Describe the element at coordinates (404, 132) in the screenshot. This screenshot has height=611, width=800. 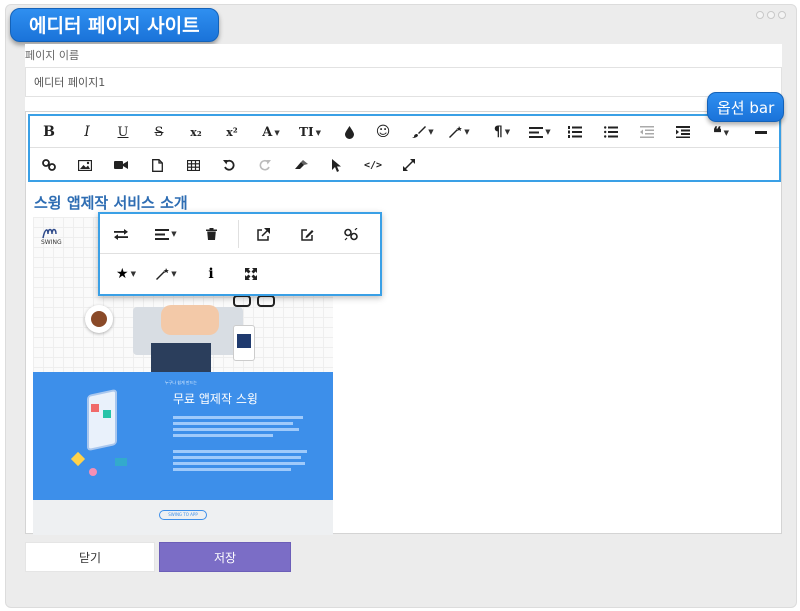
I see `toolbar-row-1: B I U S x₂ x² A ▼ TI ▼ ☺ ▼ ▼ ¶ ▼ ▼ ❝ ▼` at that location.